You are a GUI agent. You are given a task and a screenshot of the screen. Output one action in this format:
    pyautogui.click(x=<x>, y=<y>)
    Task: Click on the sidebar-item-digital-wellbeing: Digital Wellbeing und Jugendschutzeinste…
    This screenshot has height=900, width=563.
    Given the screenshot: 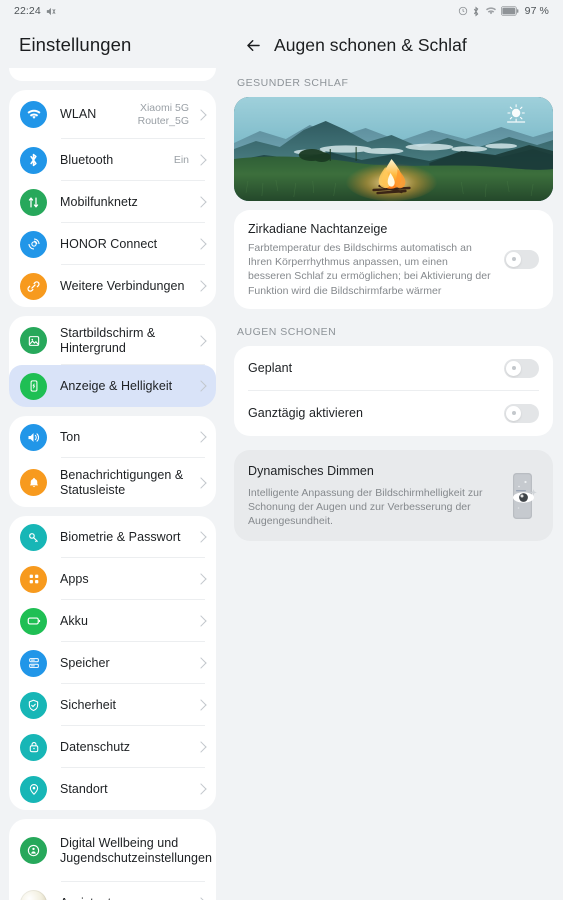 What is the action you would take?
    pyautogui.click(x=112, y=850)
    